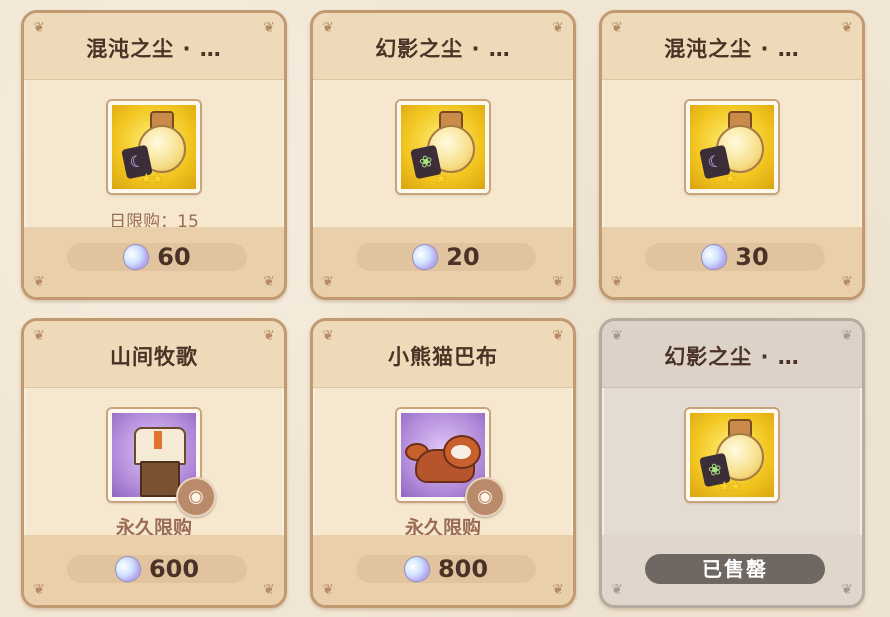 The image size is (890, 617). What do you see at coordinates (443, 357) in the screenshot?
I see `item-title: 小熊猫巴布` at bounding box center [443, 357].